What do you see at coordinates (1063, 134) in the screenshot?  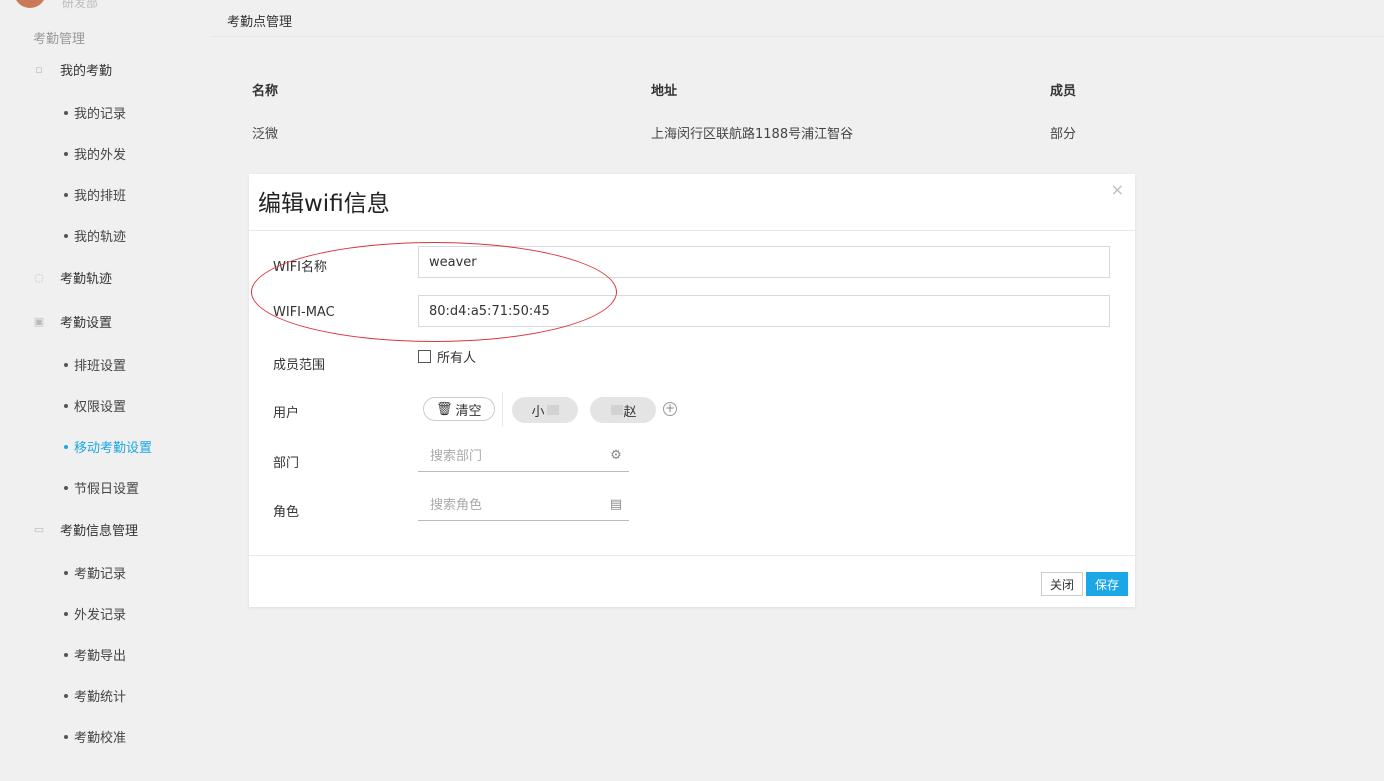 I see `cell-members: 部分` at bounding box center [1063, 134].